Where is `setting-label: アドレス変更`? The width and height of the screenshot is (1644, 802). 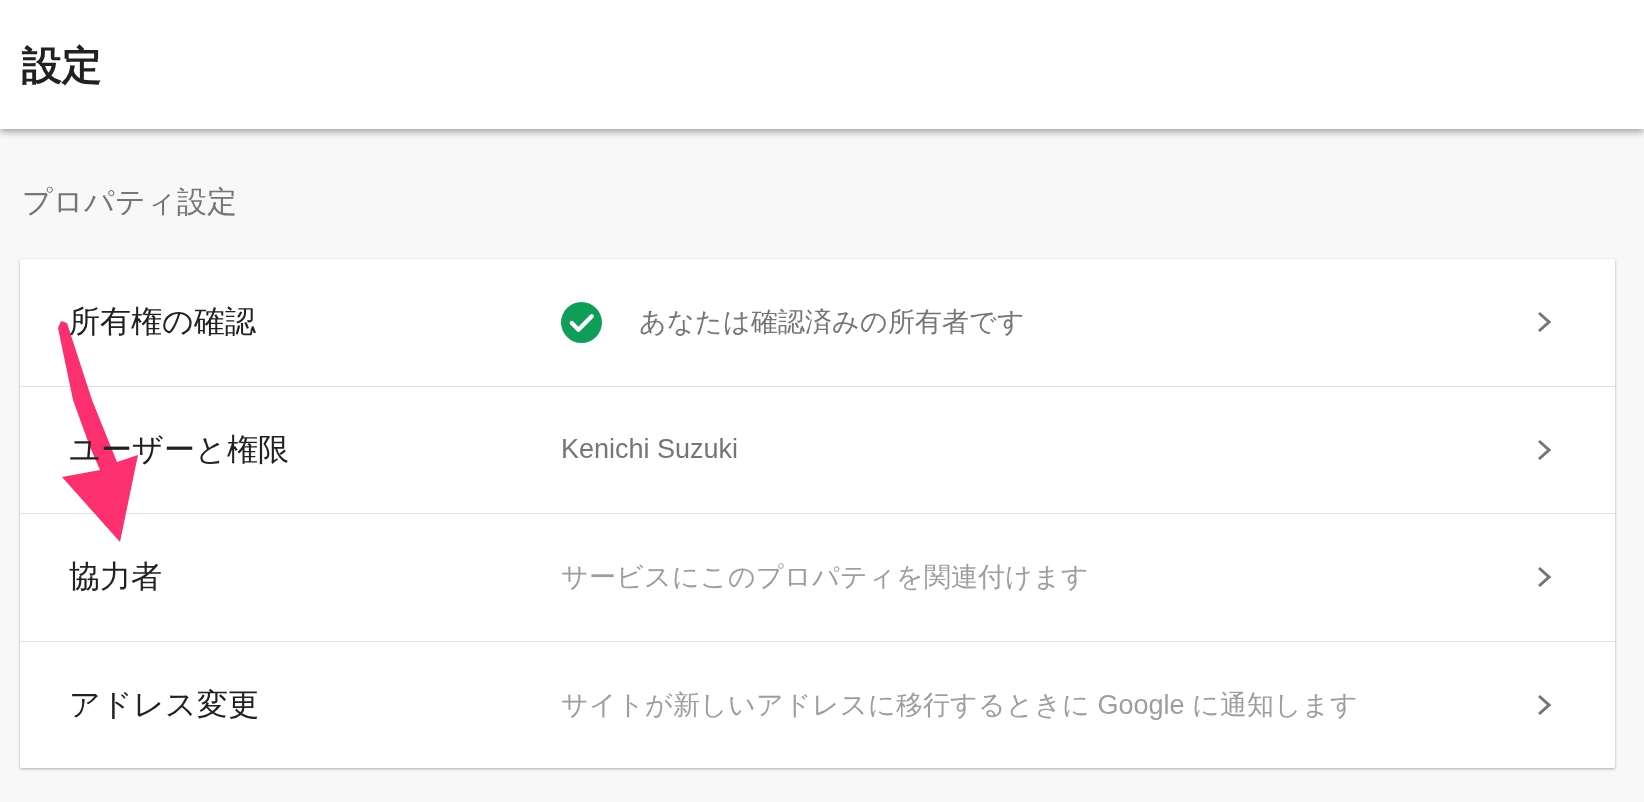 setting-label: アドレス変更 is located at coordinates (164, 704).